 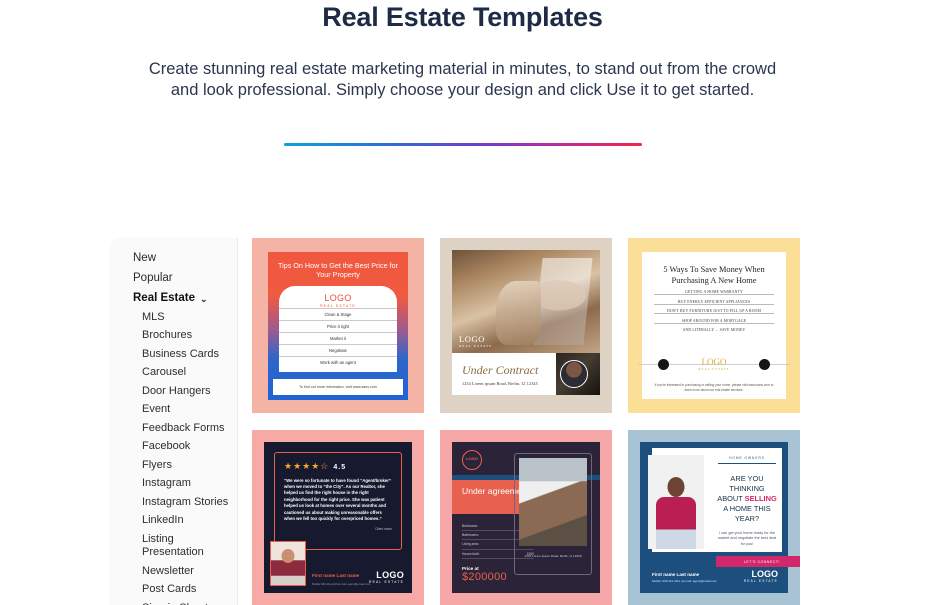 What do you see at coordinates (500, 369) in the screenshot?
I see `uc-title: Under Contract` at bounding box center [500, 369].